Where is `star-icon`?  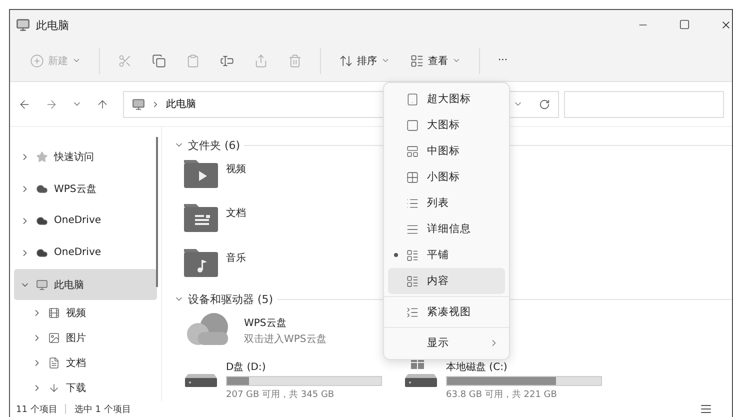 star-icon is located at coordinates (42, 156).